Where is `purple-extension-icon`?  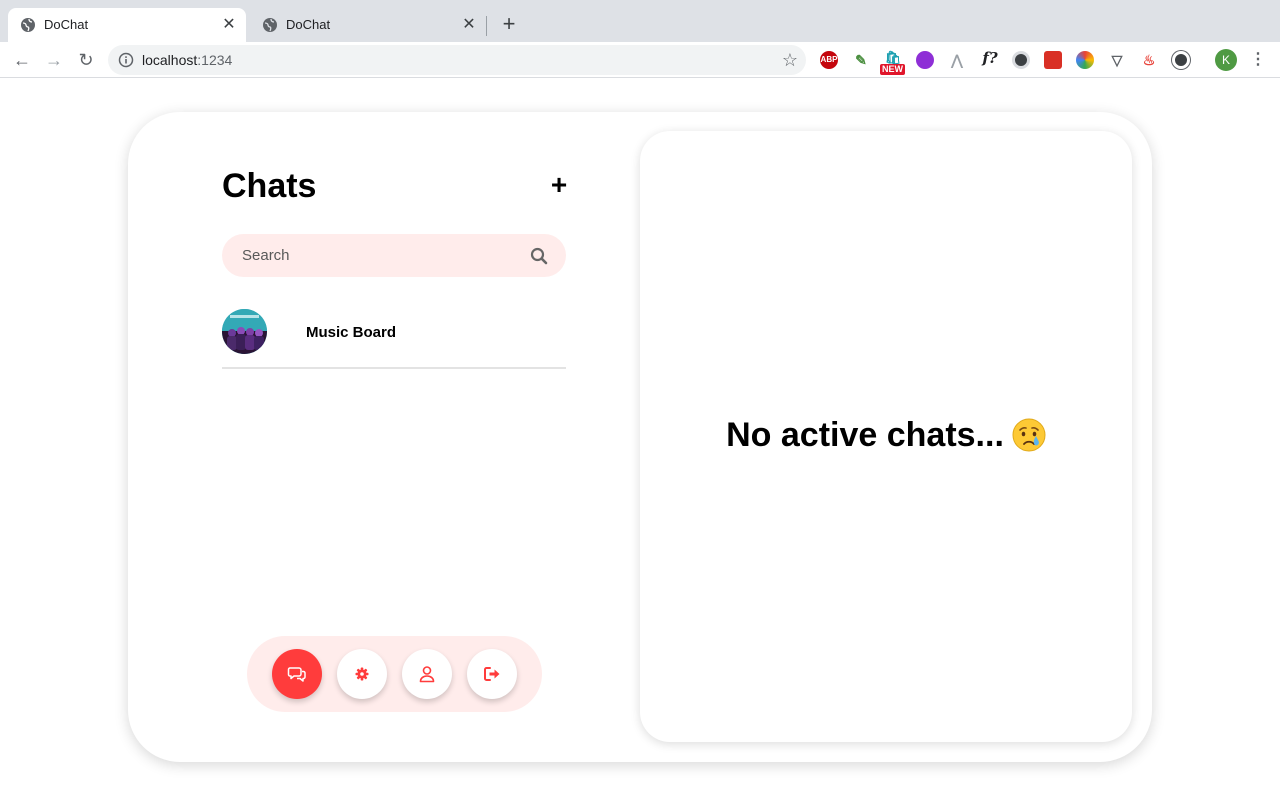
purple-extension-icon is located at coordinates (925, 60).